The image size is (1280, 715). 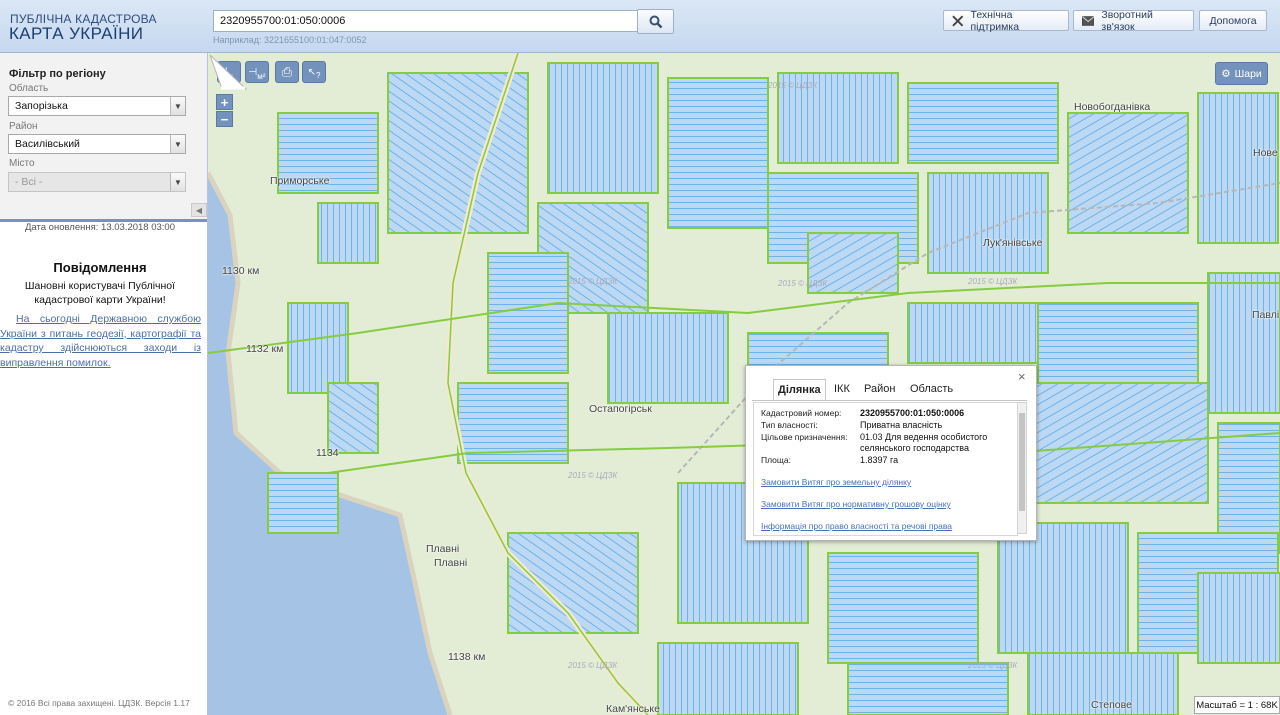 I want to click on city-label: Місто, so click(x=22, y=163).